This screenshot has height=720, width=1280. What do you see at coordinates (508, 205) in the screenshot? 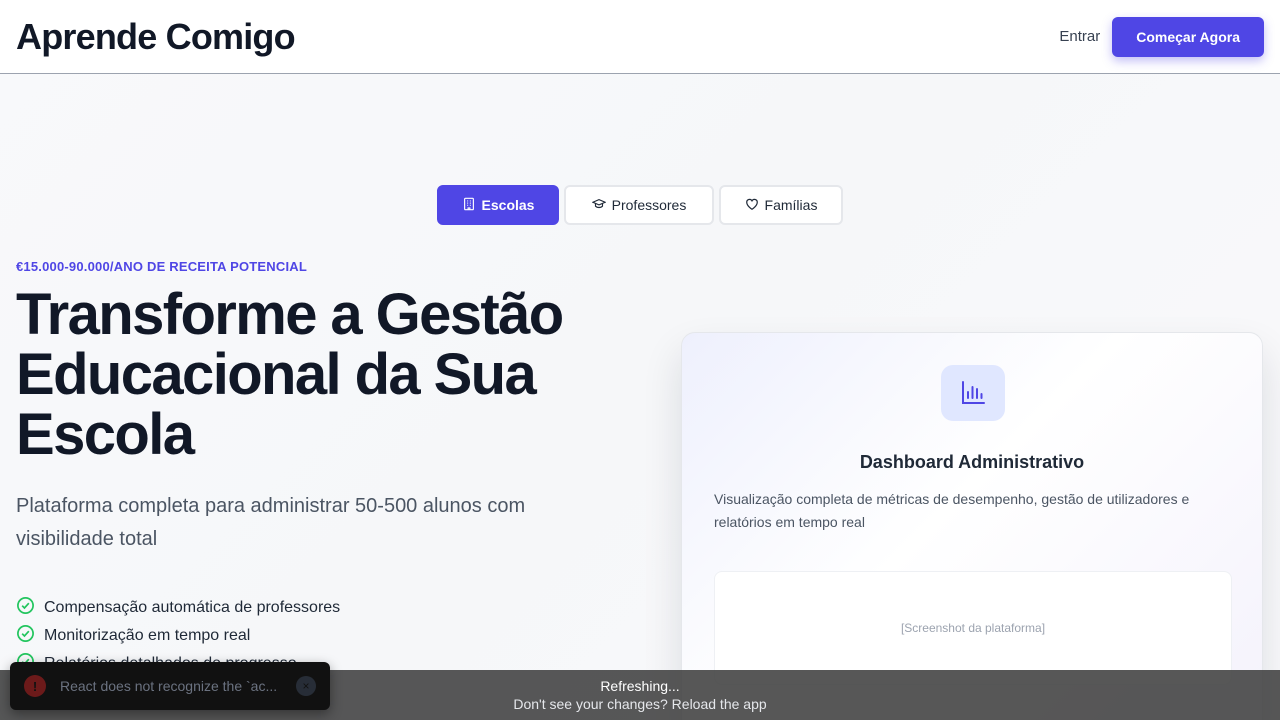
I see `tab-label: Escolas` at bounding box center [508, 205].